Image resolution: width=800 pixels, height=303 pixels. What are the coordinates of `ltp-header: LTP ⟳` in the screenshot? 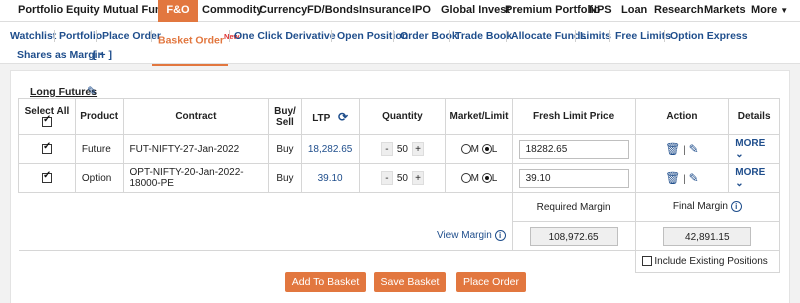 It's located at (330, 116).